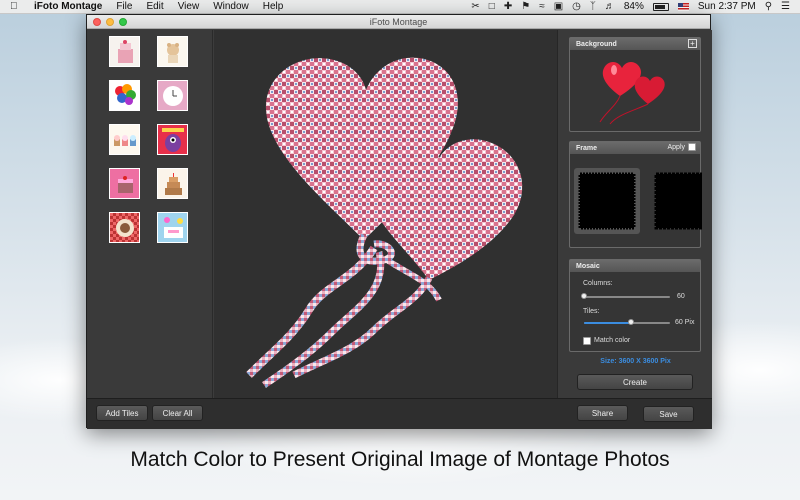  What do you see at coordinates (727, 6) in the screenshot?
I see `clock: Sun 2:37 PM` at bounding box center [727, 6].